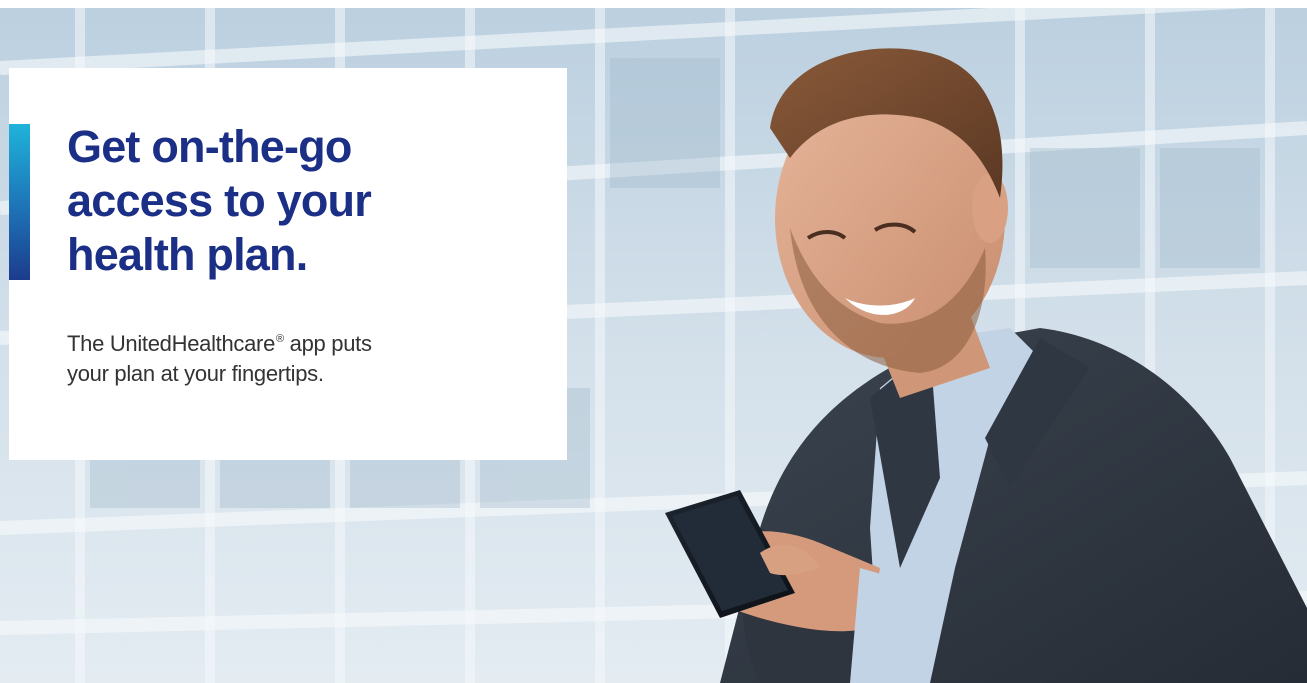 The height and width of the screenshot is (683, 1307). Describe the element at coordinates (187, 254) in the screenshot. I see `headline-line-3: health plan.` at that location.